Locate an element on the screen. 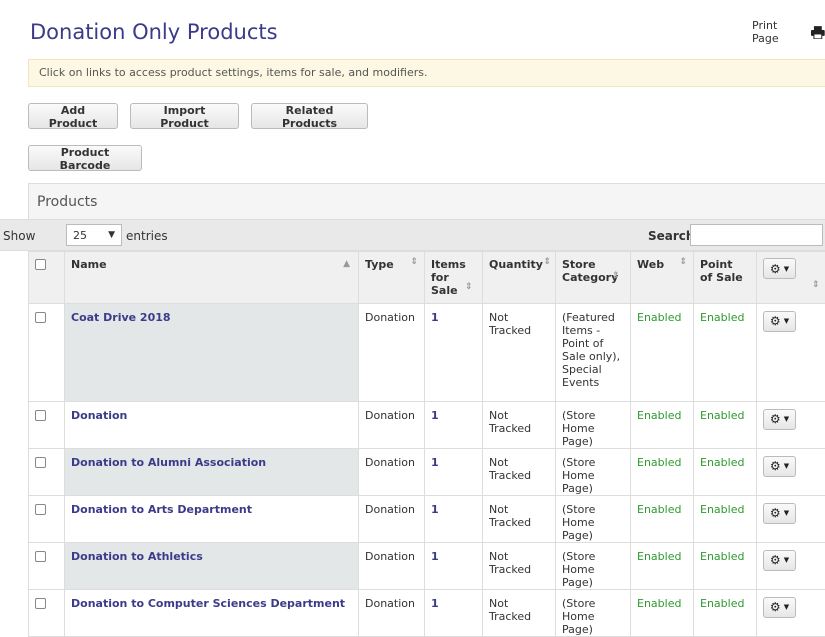  import-product-button: Import Product is located at coordinates (184, 116).